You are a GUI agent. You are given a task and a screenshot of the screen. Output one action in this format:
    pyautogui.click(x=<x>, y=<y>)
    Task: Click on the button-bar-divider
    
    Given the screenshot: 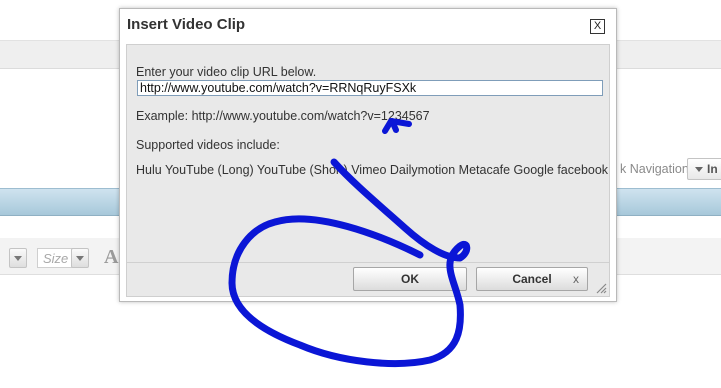 What is the action you would take?
    pyautogui.click(x=368, y=262)
    